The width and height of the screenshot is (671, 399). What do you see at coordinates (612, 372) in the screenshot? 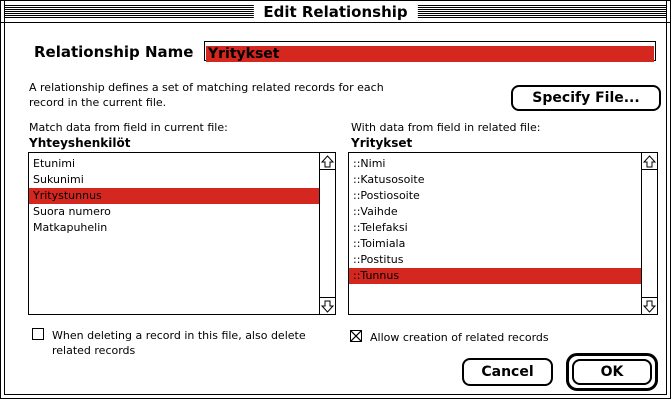
I see `ok-button: OK` at bounding box center [612, 372].